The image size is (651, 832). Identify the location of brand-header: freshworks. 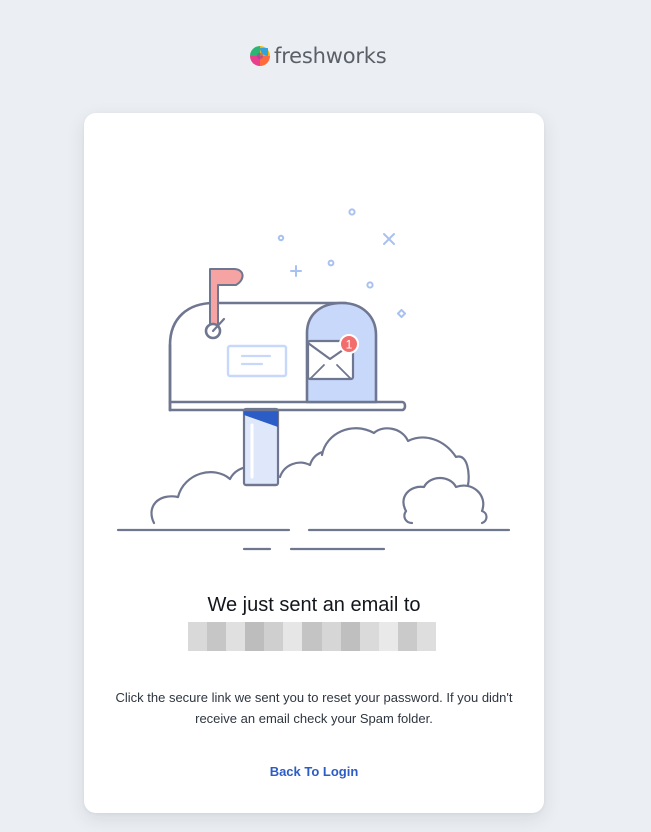
(317, 56).